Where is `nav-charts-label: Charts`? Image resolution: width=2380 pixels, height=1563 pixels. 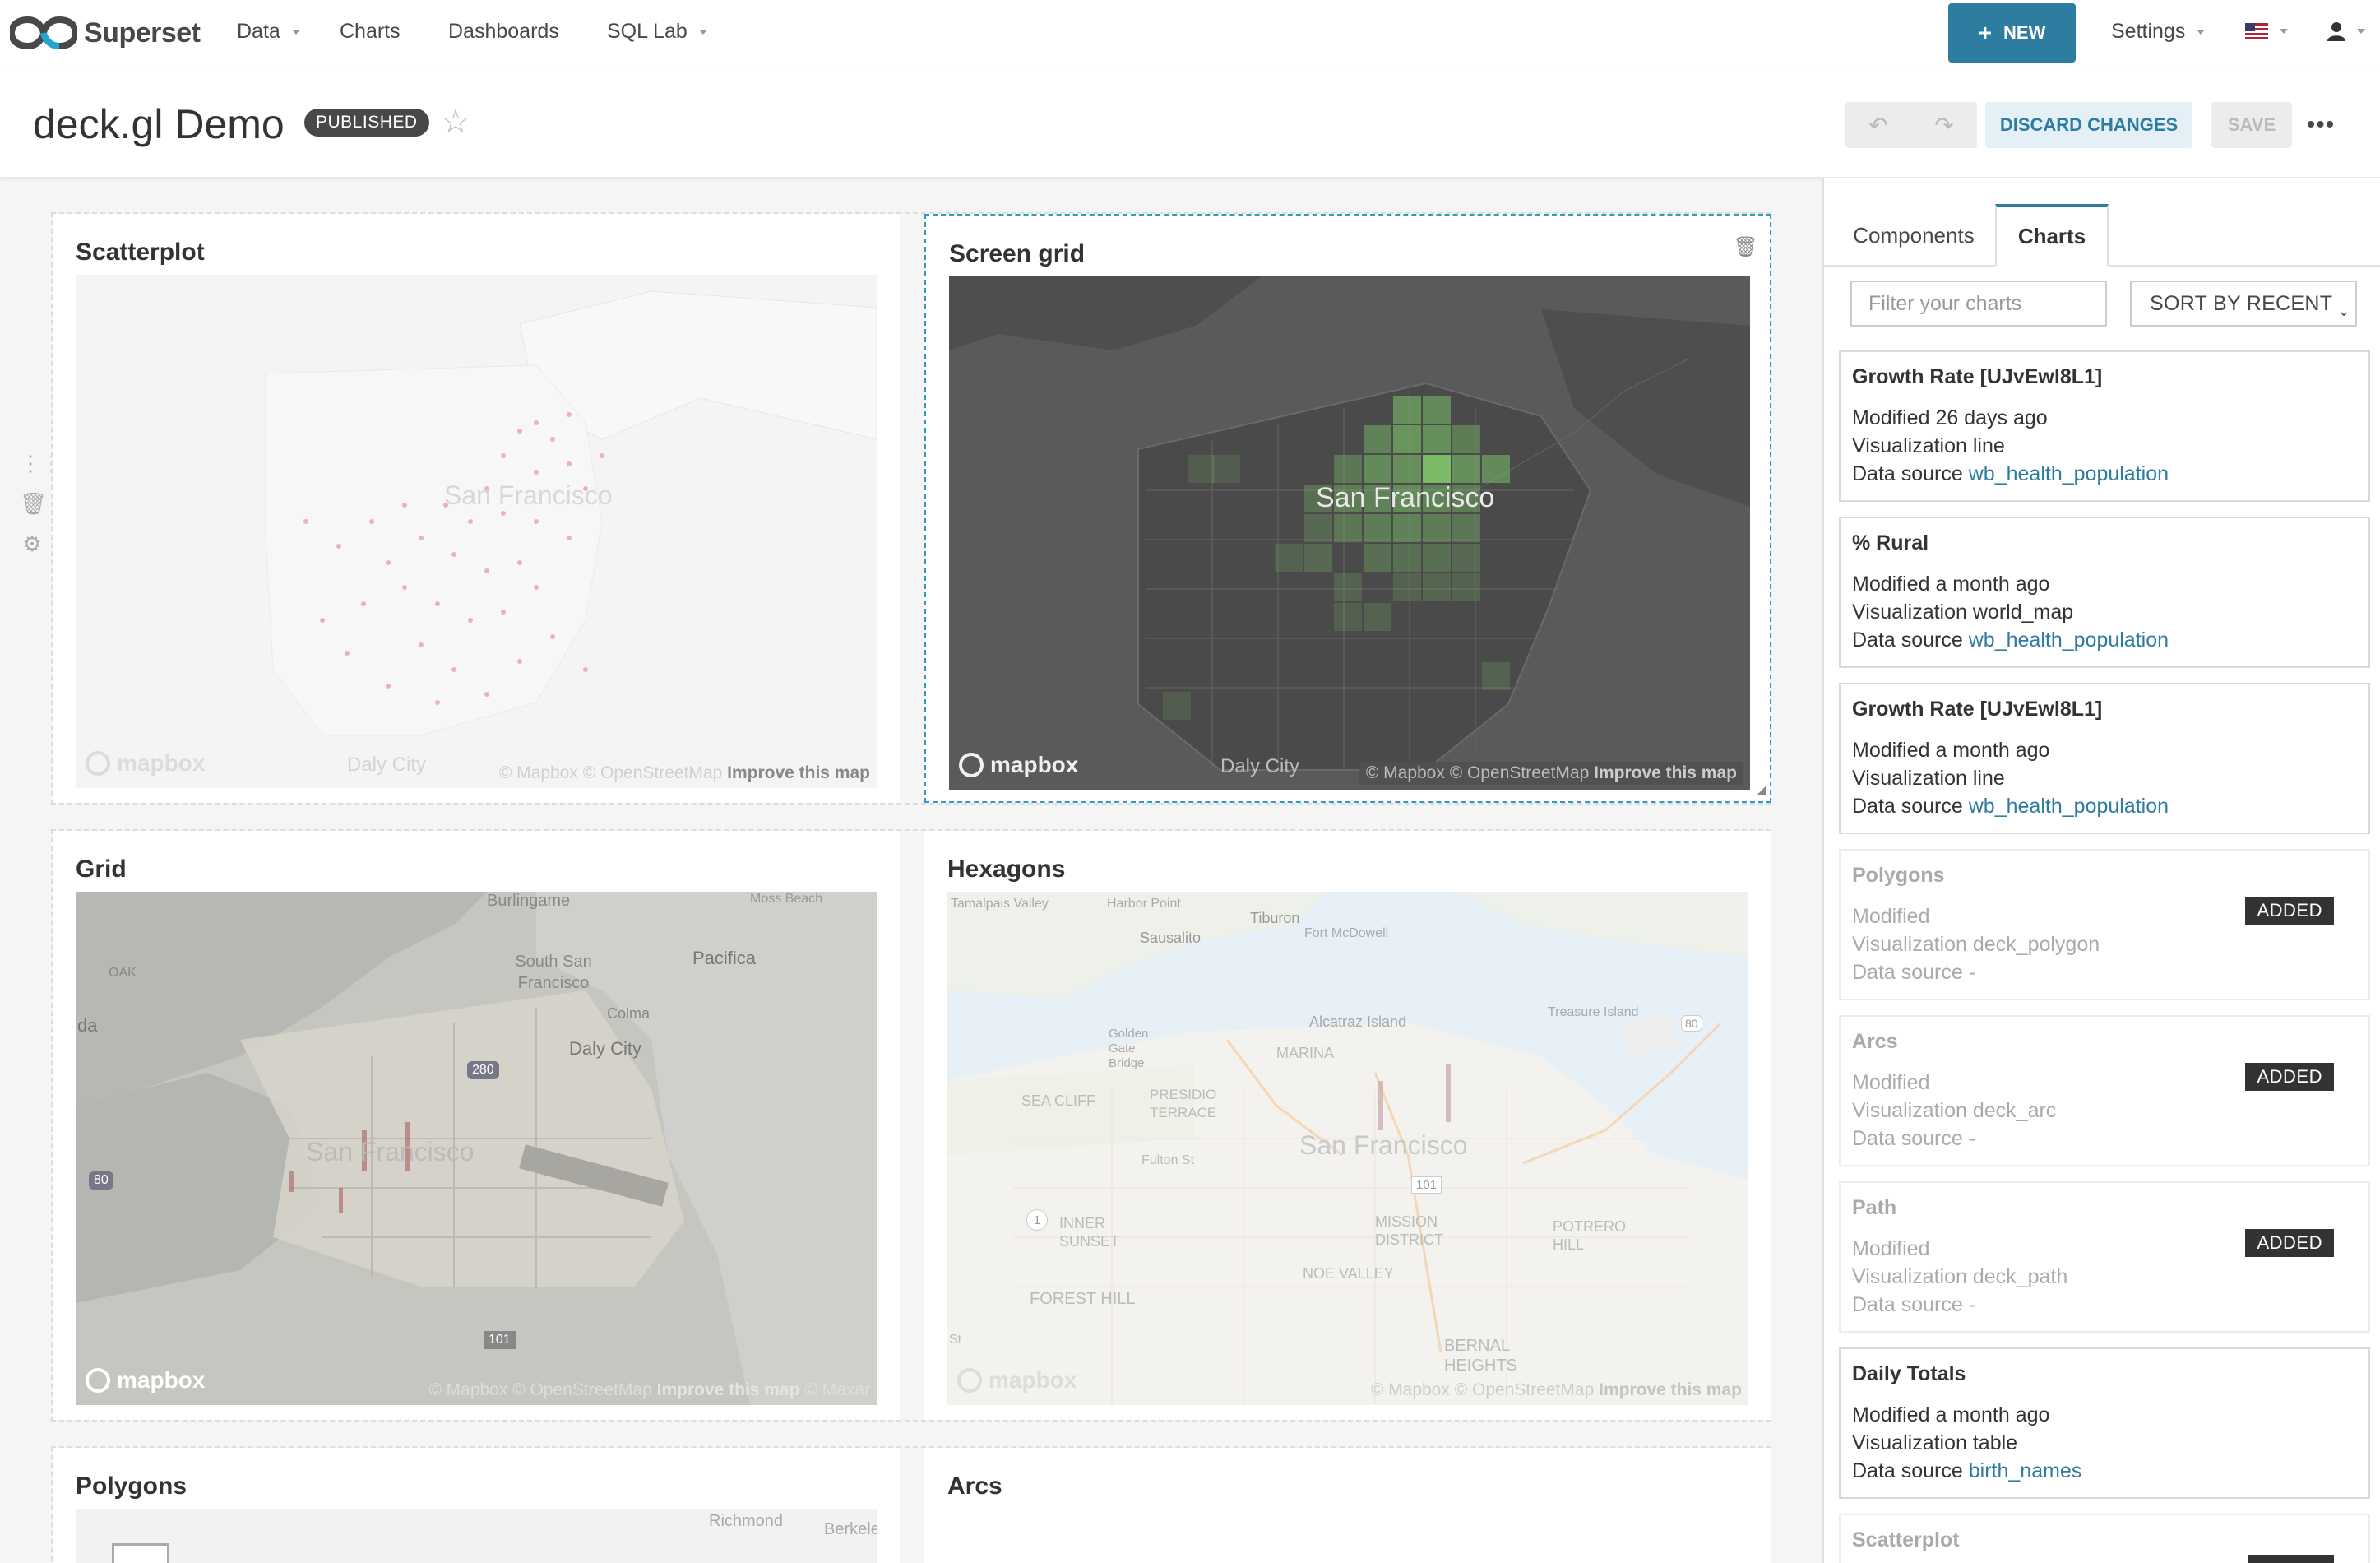
nav-charts-label: Charts is located at coordinates (370, 31).